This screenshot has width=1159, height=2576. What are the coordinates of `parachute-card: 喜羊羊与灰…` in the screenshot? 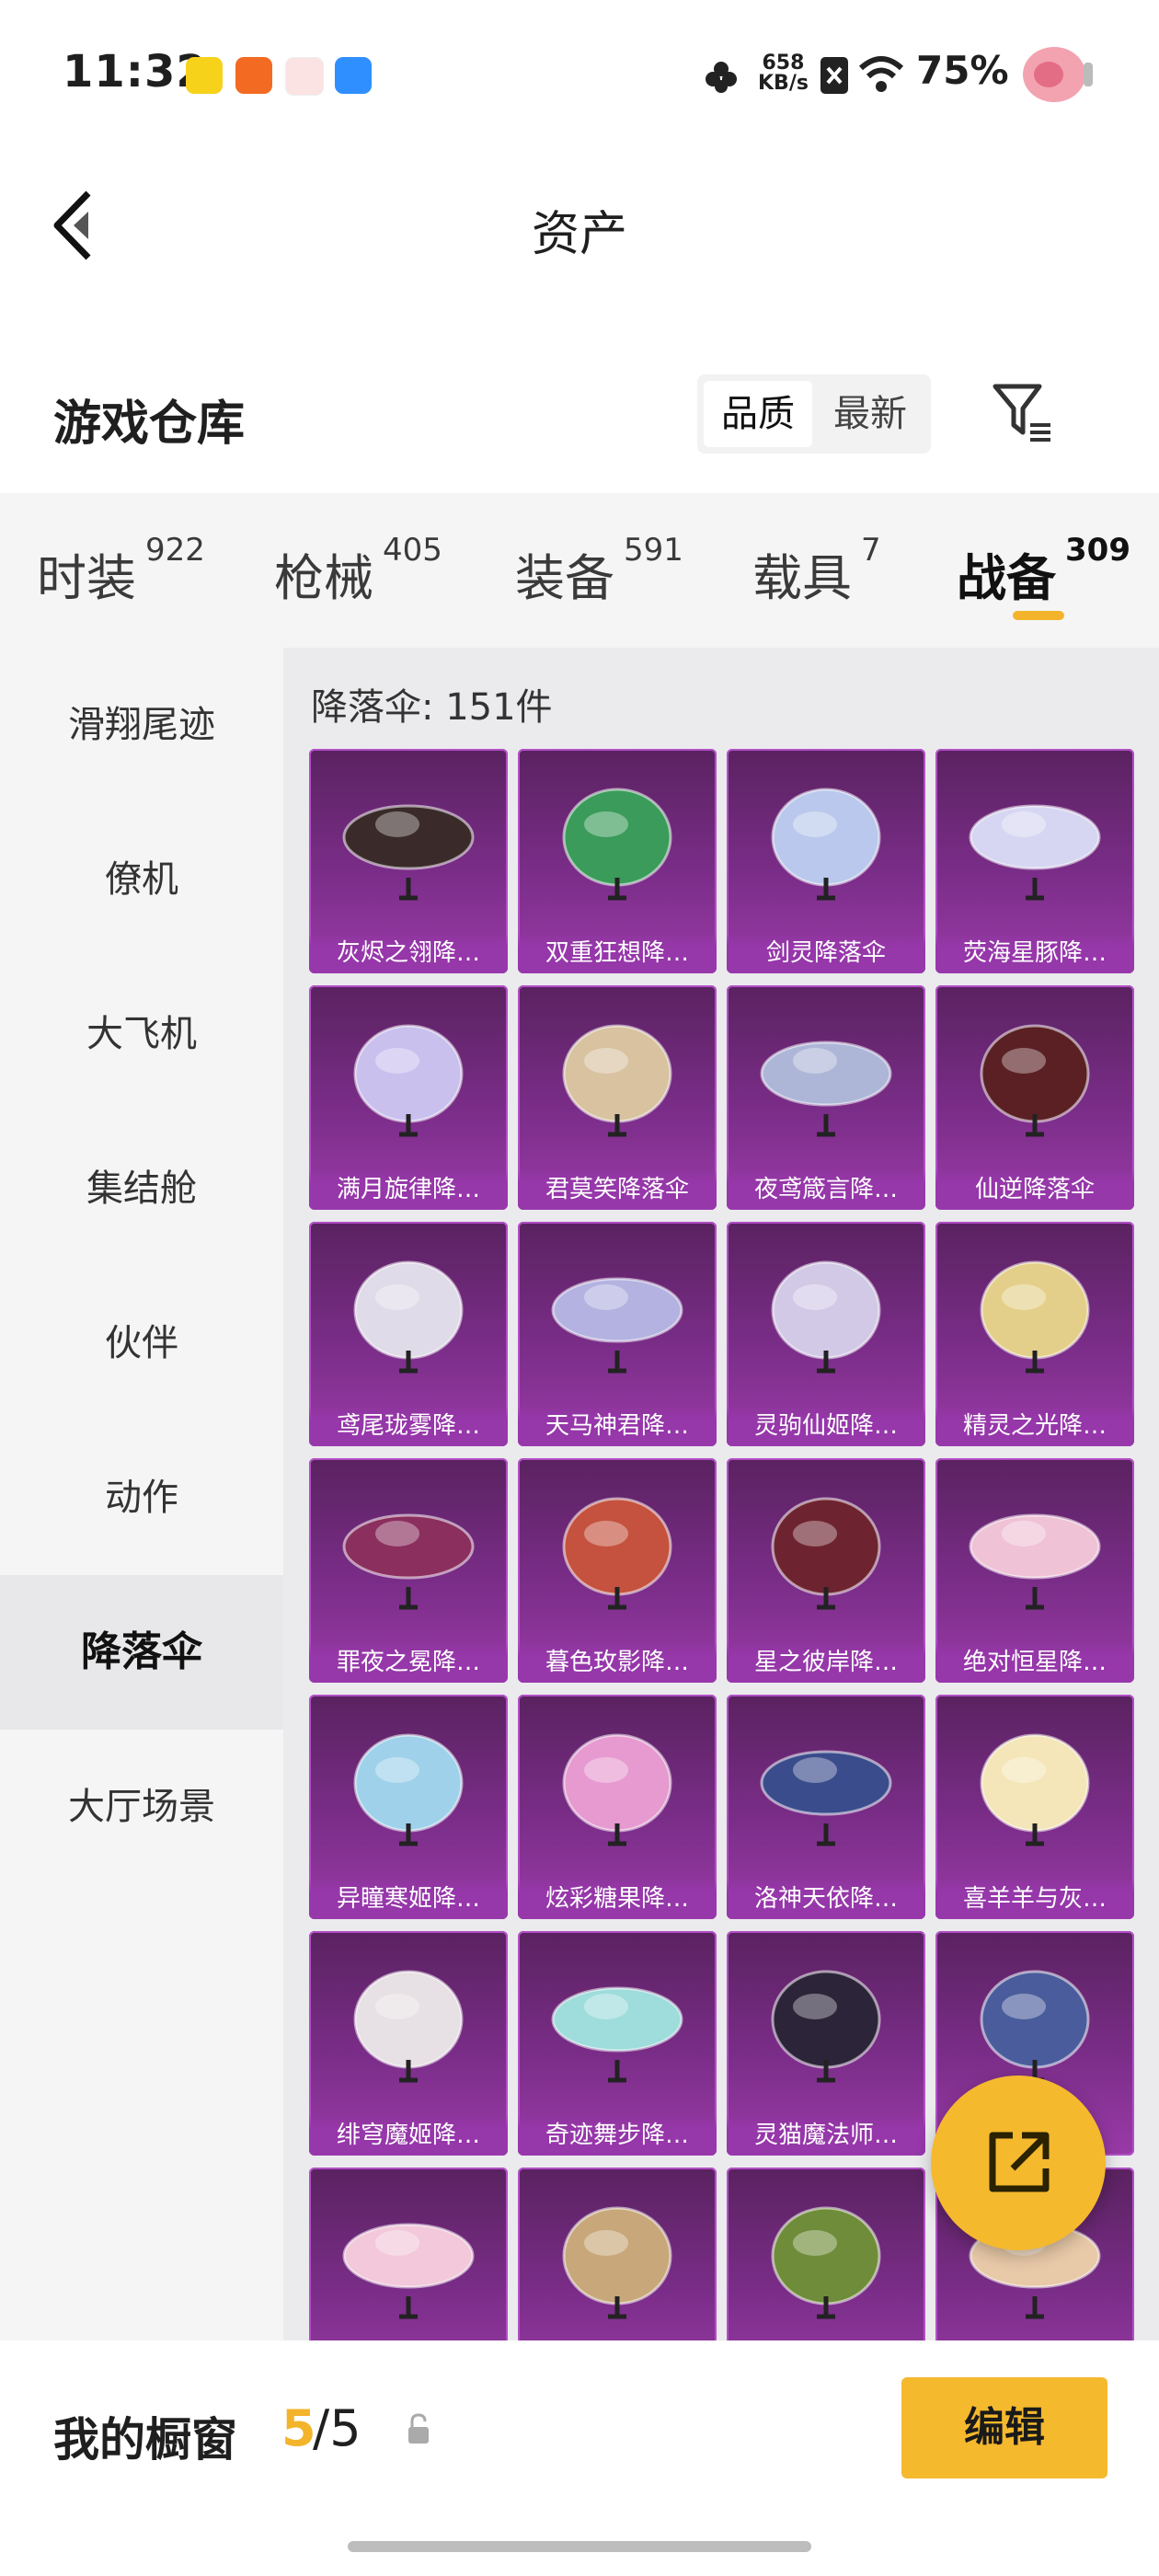 It's located at (1034, 1807).